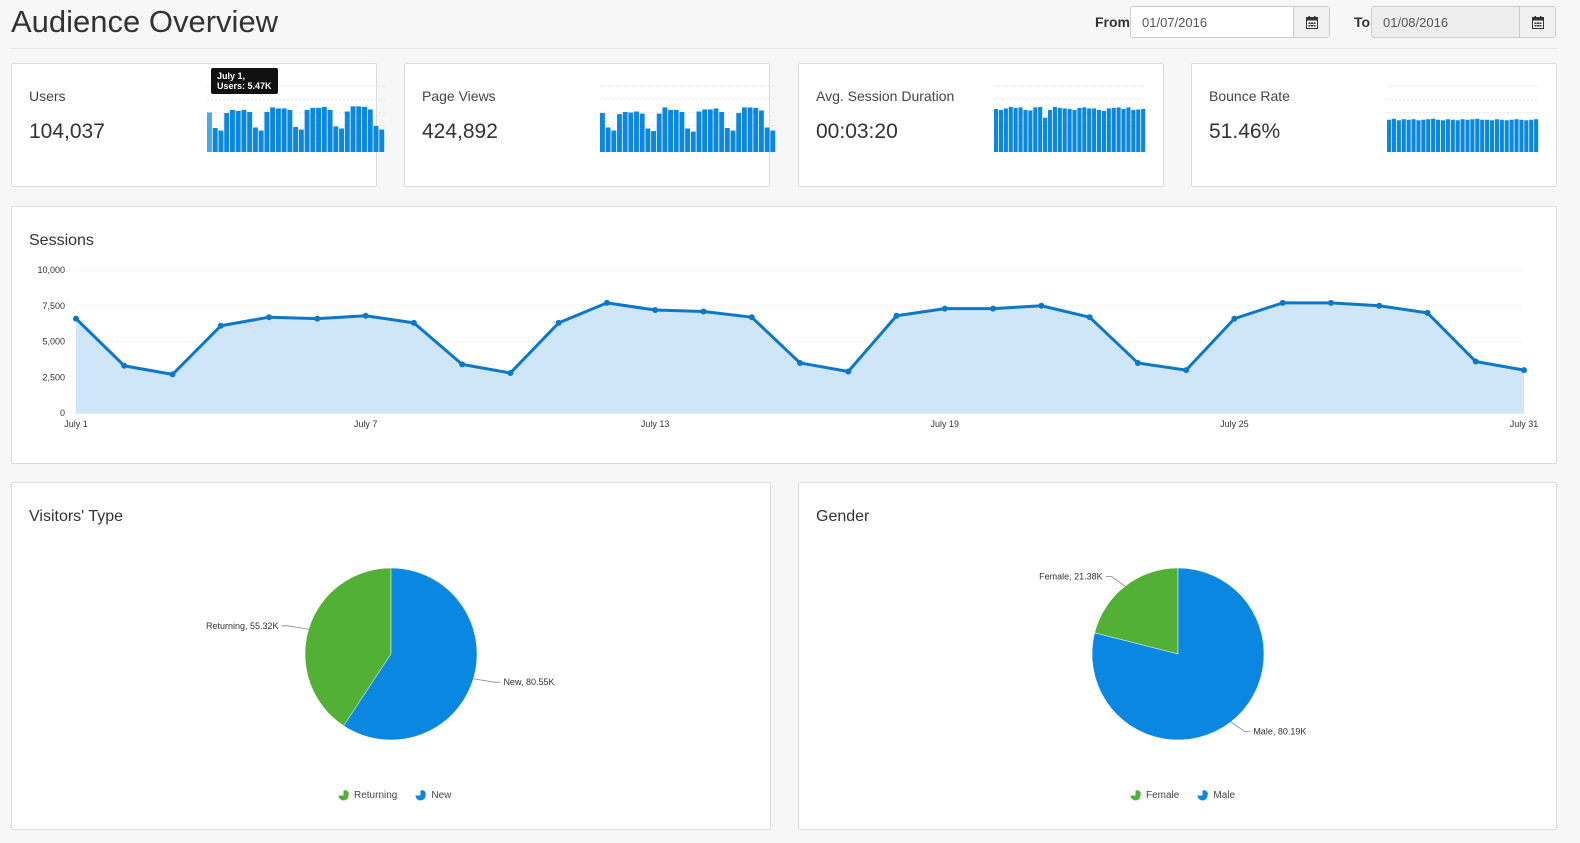 The width and height of the screenshot is (1580, 843). I want to click on from-date-input, so click(1212, 22).